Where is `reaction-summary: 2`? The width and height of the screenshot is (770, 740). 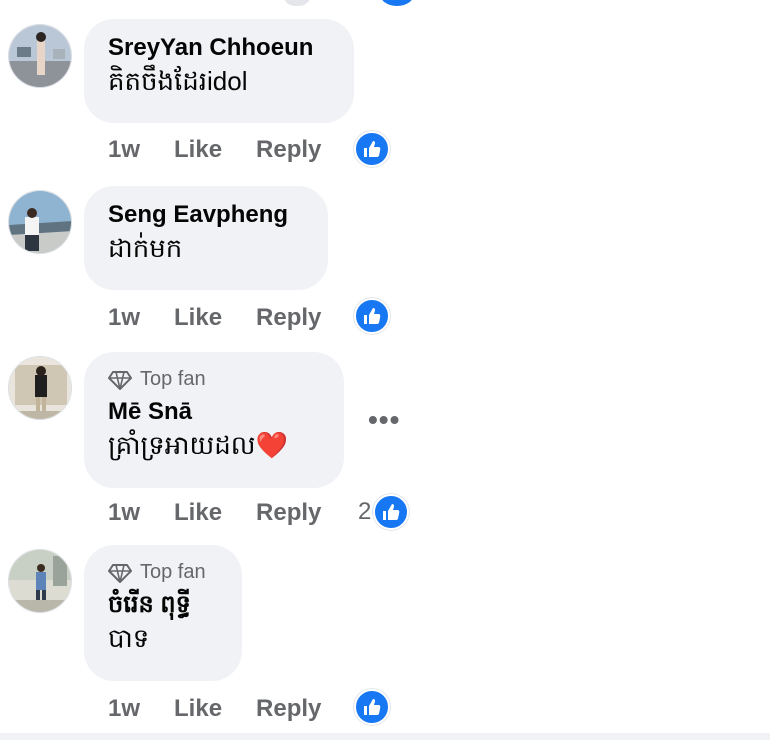
reaction-summary: 2 is located at coordinates (384, 512).